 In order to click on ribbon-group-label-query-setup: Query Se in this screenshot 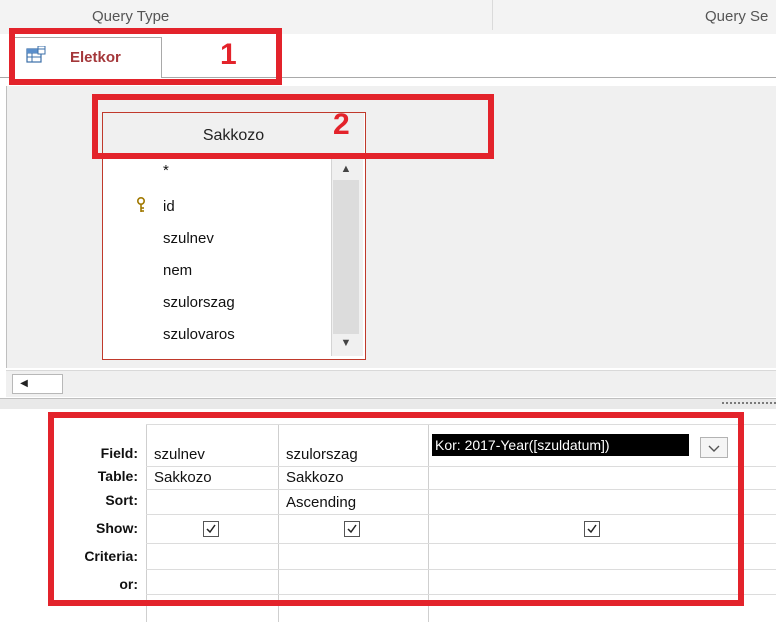, I will do `click(737, 16)`.